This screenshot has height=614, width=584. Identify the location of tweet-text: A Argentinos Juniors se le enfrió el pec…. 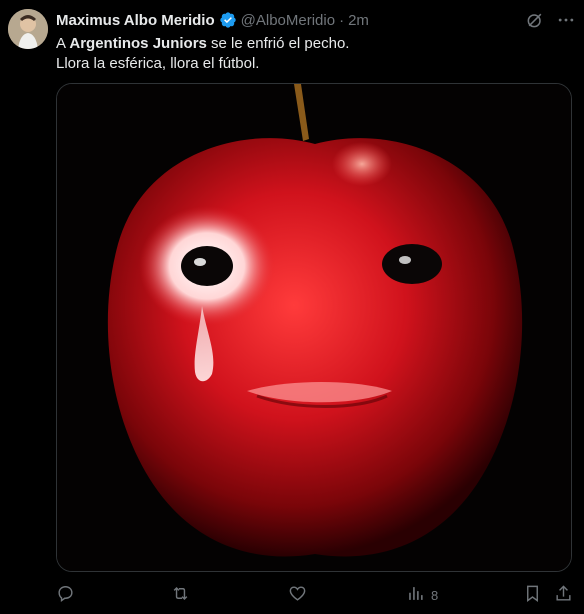
(311, 54).